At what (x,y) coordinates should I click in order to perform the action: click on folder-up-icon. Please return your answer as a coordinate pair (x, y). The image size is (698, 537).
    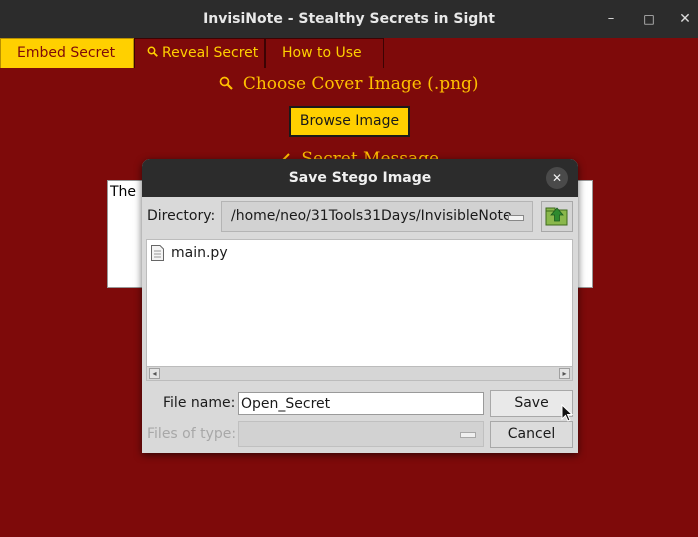
    Looking at the image, I should click on (556, 216).